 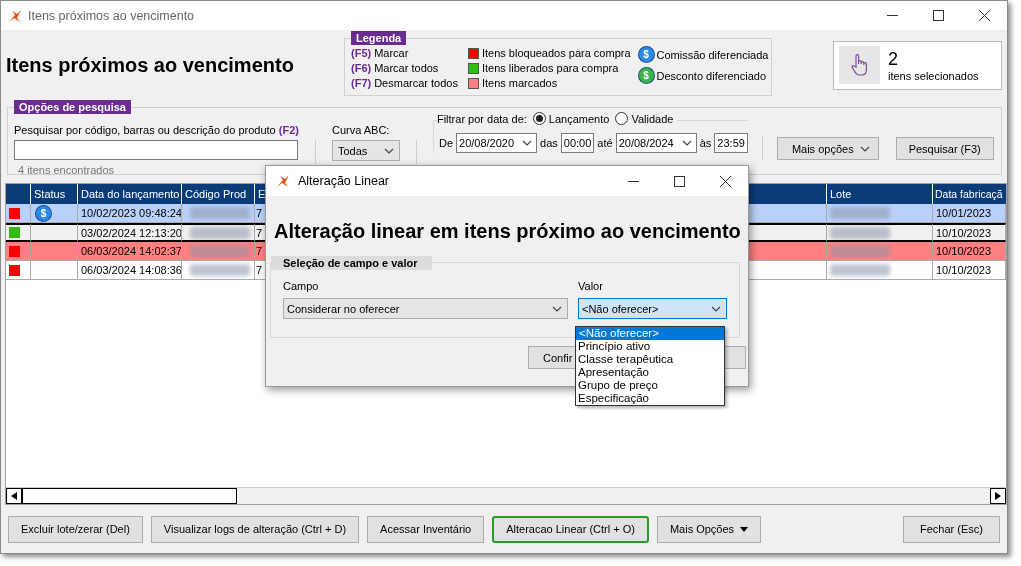 I want to click on date-field: 20/08/2024, so click(x=656, y=143).